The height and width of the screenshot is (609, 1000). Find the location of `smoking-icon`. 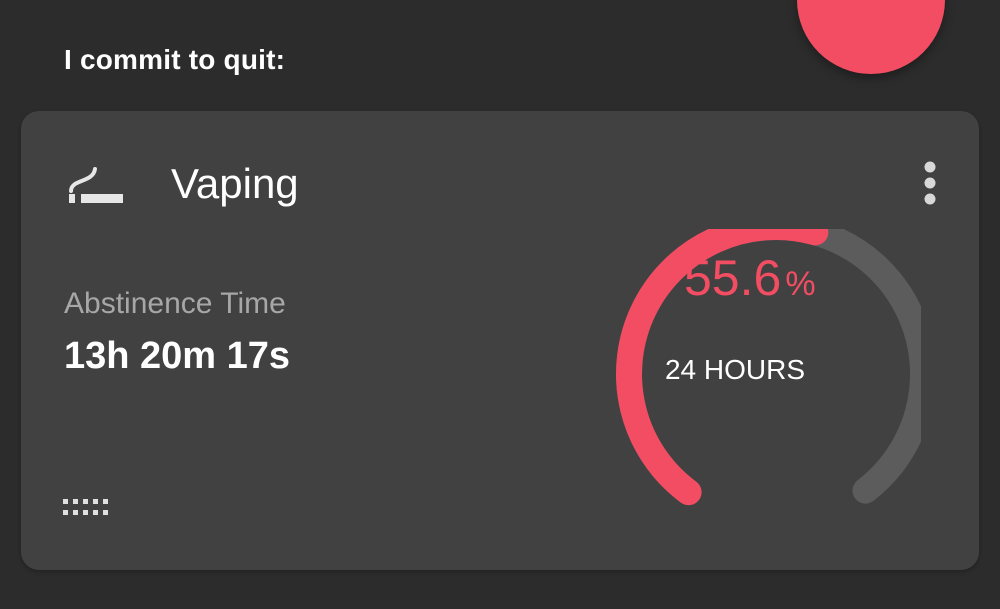

smoking-icon is located at coordinates (96, 185).